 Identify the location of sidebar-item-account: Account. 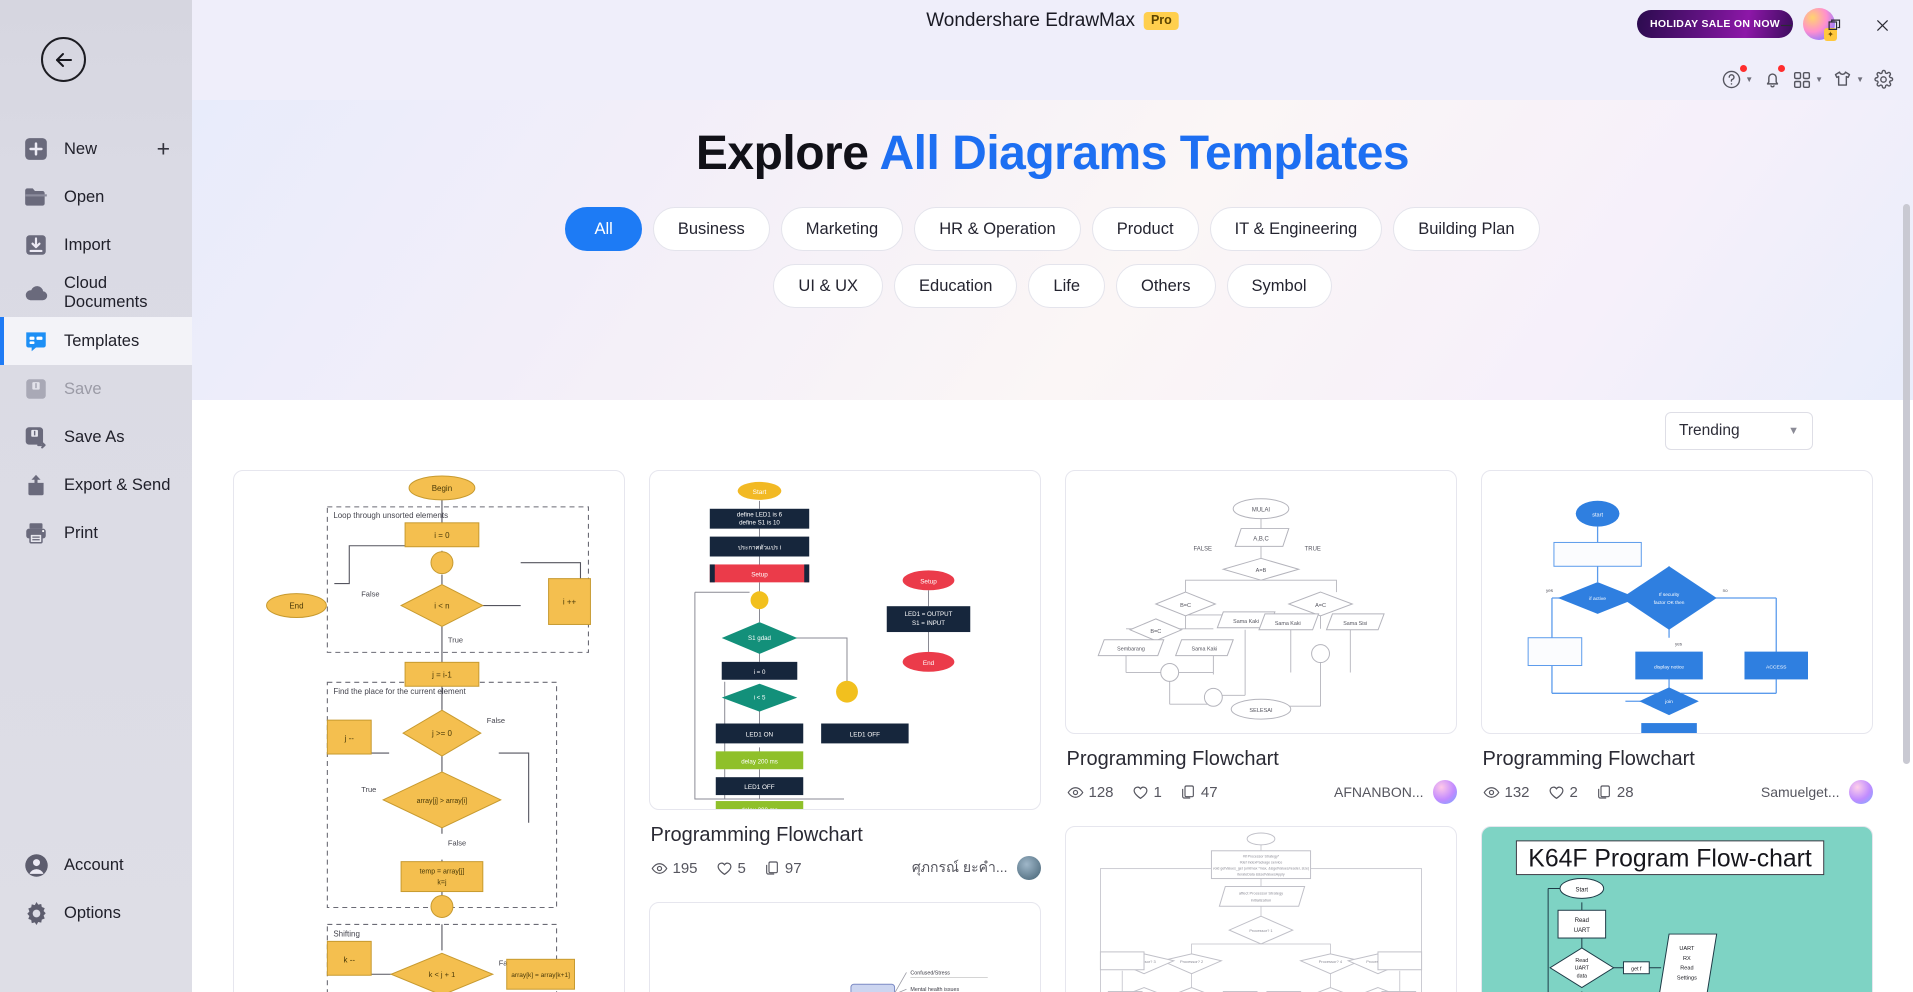
(96, 865).